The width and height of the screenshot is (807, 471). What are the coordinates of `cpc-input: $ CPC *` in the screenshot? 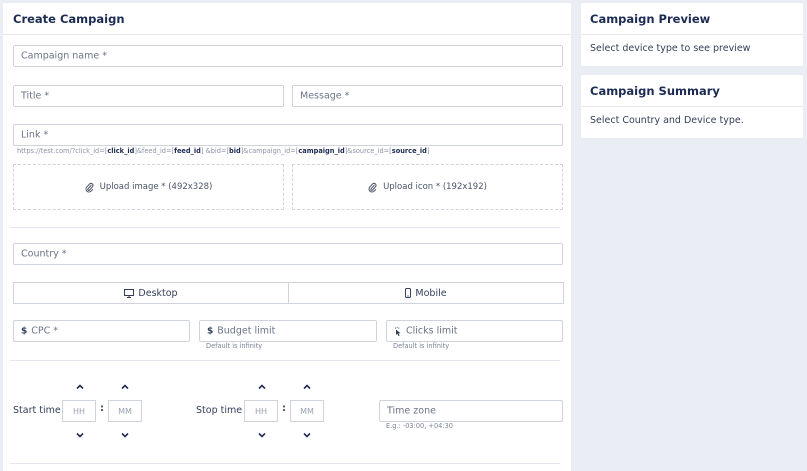 It's located at (101, 331).